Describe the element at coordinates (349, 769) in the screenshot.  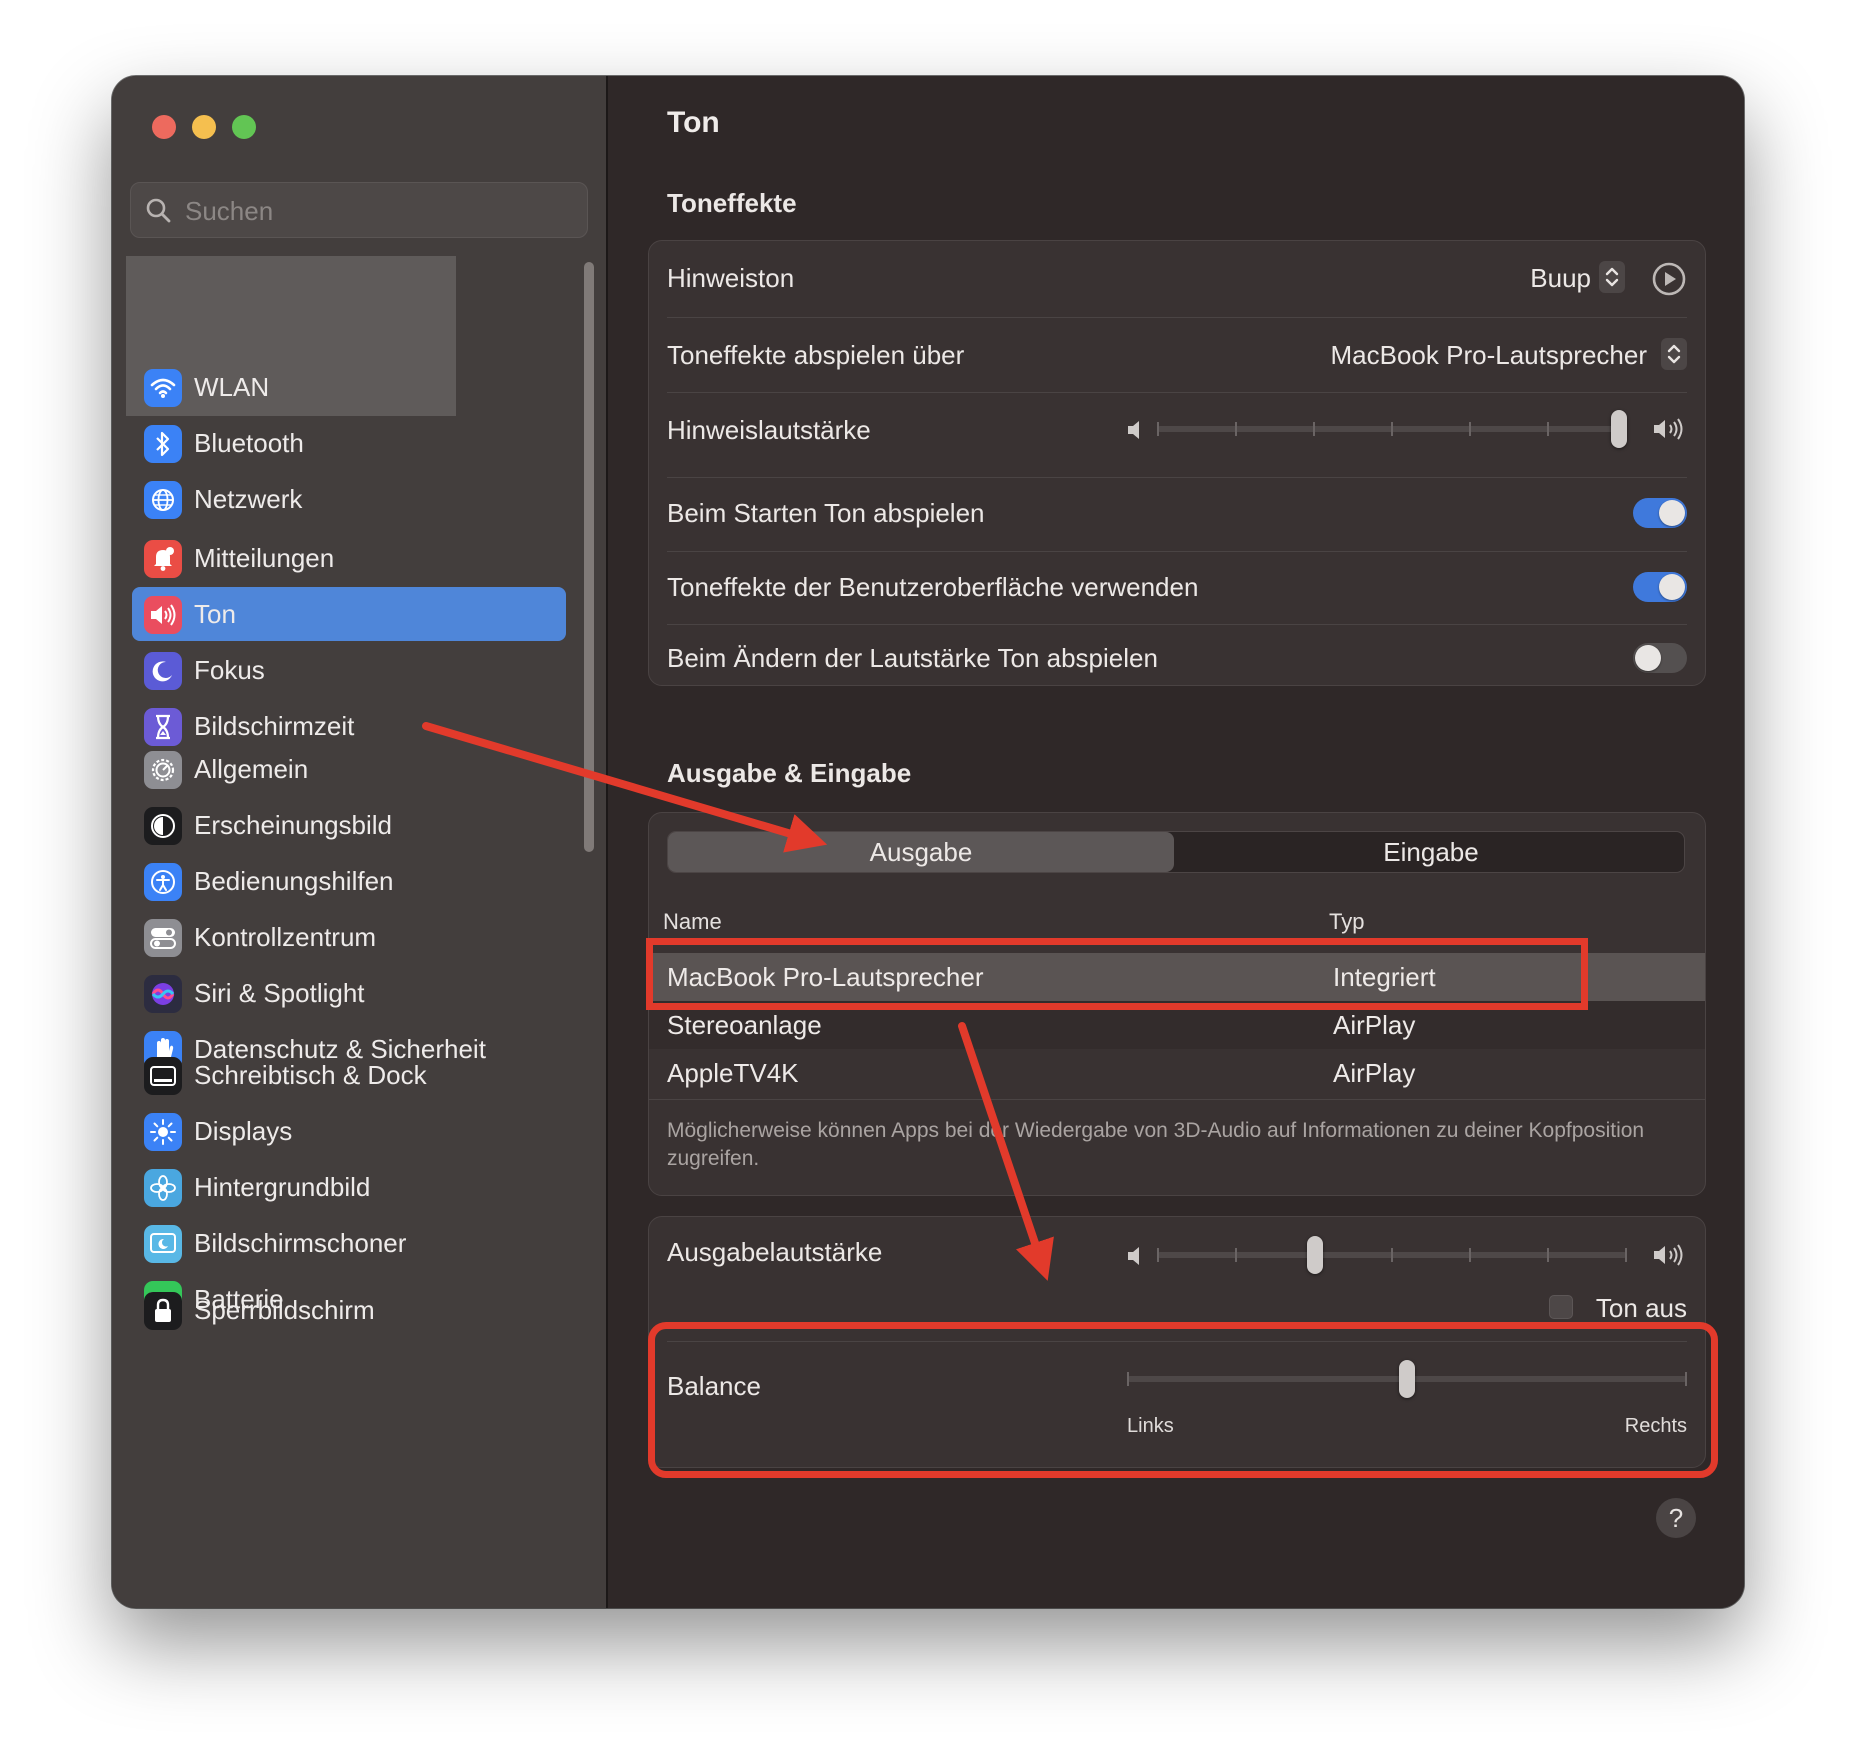
I see `sidebar-item-allgemein: Allgemein` at that location.